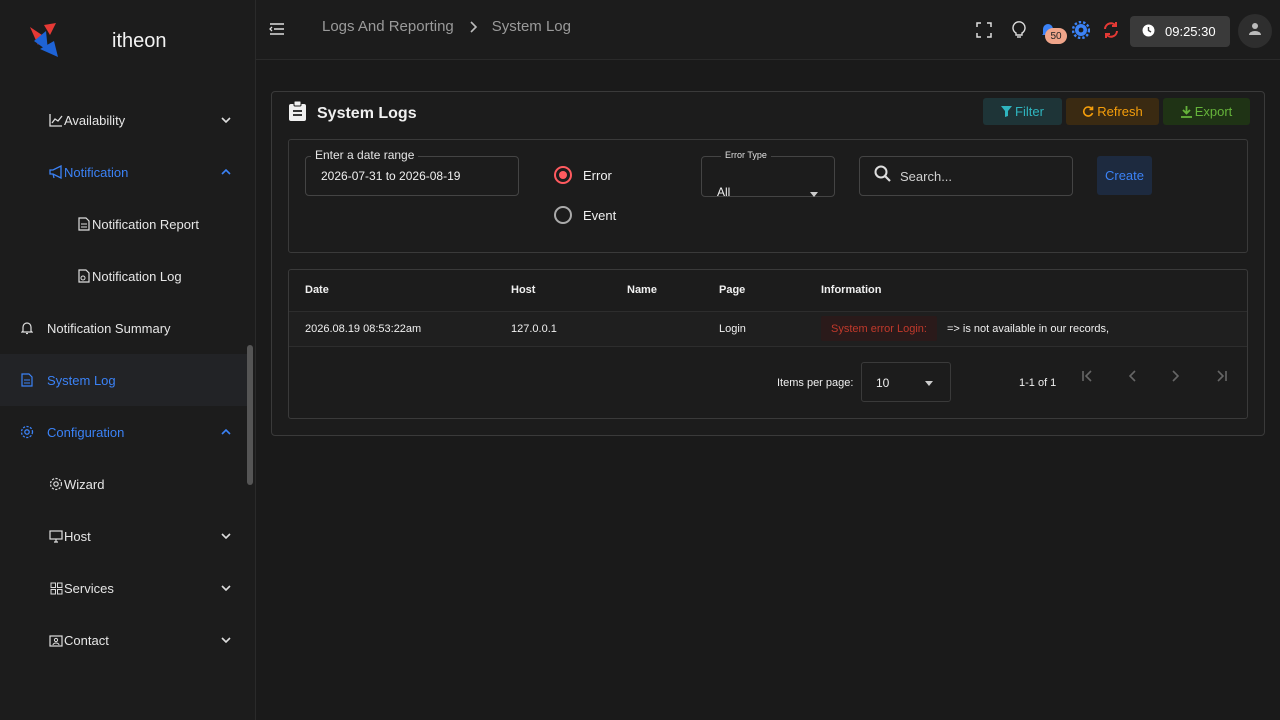 Image resolution: width=1280 pixels, height=720 pixels. I want to click on column-header-information: Information, so click(851, 290).